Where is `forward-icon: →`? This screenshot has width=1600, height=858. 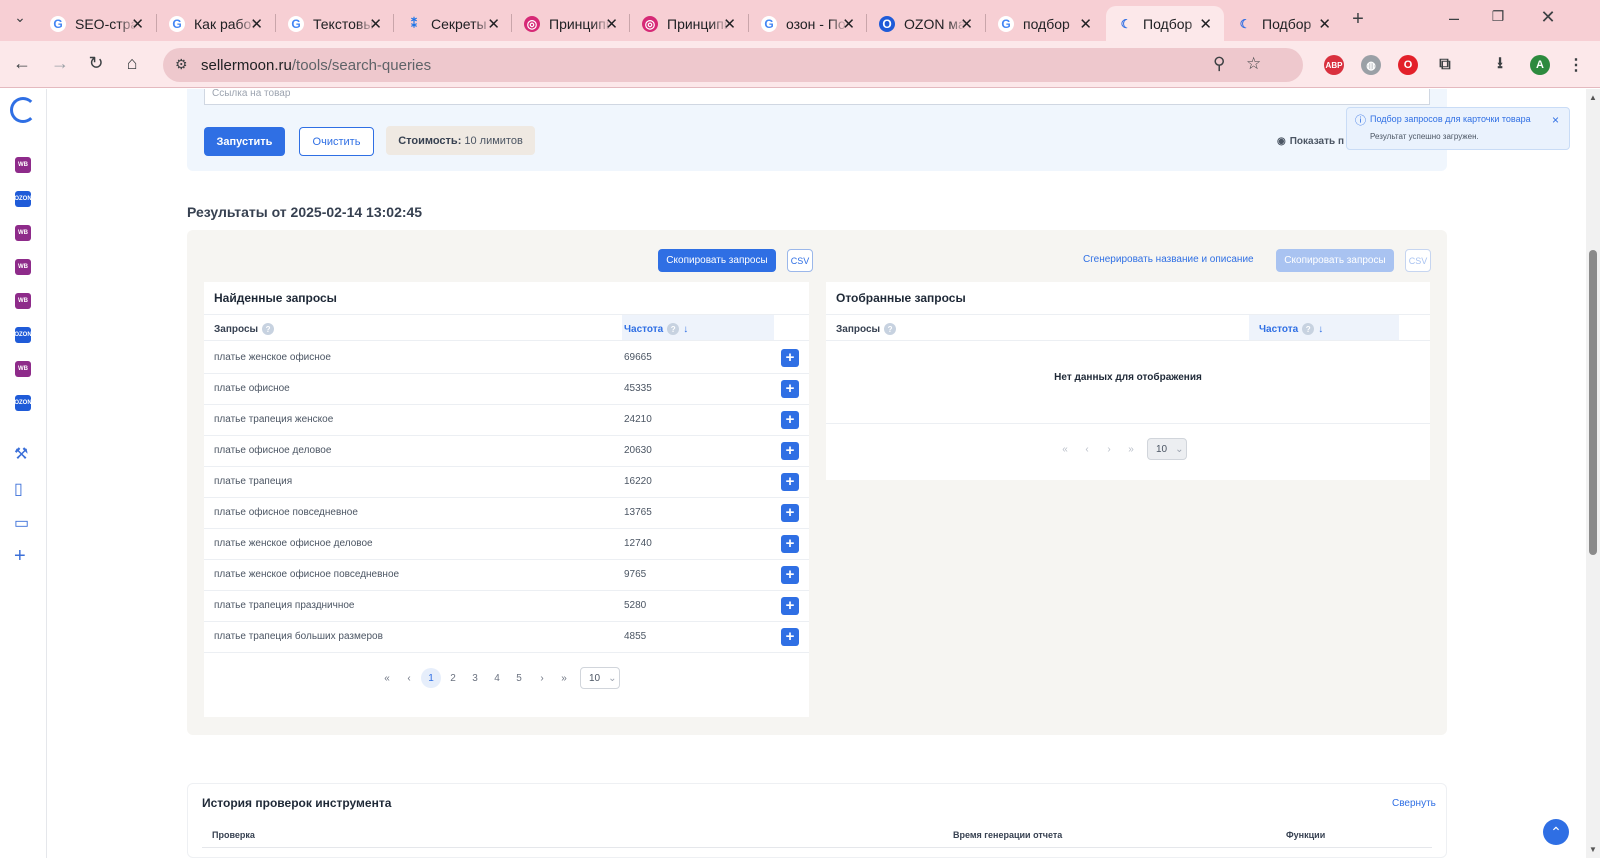
forward-icon: → is located at coordinates (60, 63).